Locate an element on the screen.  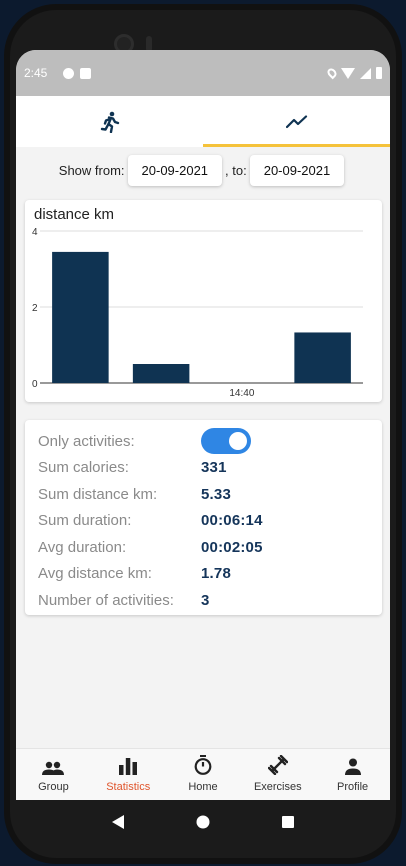
stat-row: Sum calories: 331 is located at coordinates (210, 468).